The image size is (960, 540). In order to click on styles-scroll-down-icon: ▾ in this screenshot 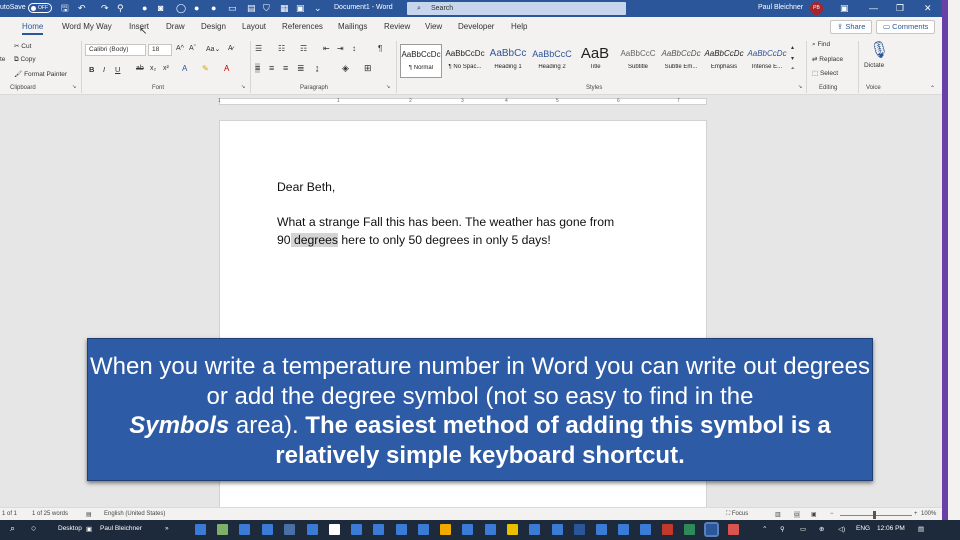, I will do `click(792, 58)`.